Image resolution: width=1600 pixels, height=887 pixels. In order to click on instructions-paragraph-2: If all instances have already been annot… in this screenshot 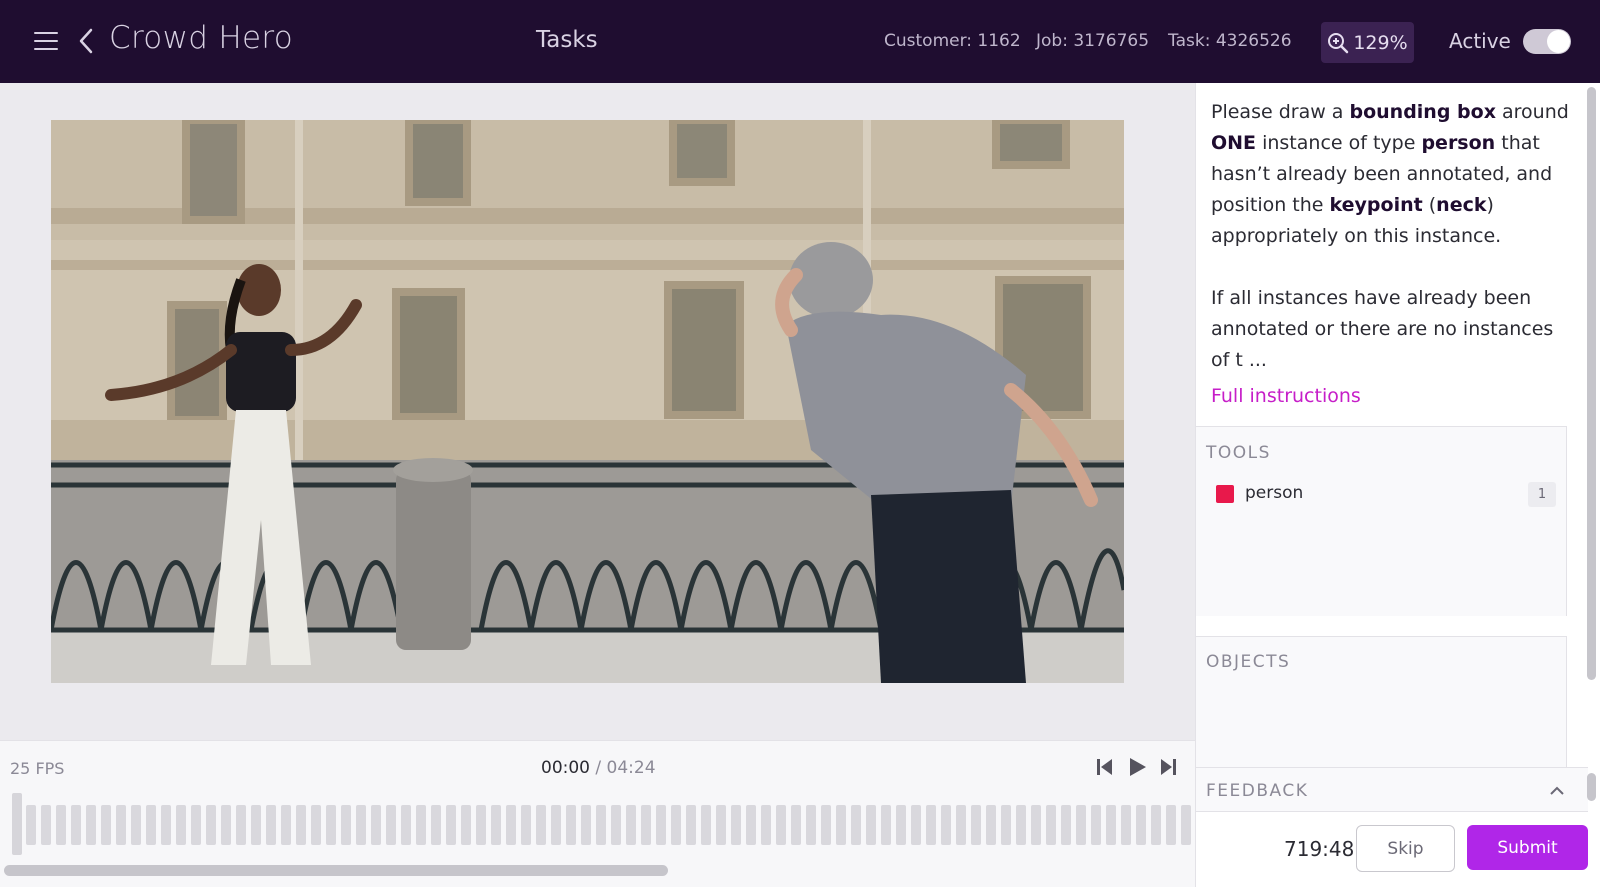, I will do `click(1382, 329)`.